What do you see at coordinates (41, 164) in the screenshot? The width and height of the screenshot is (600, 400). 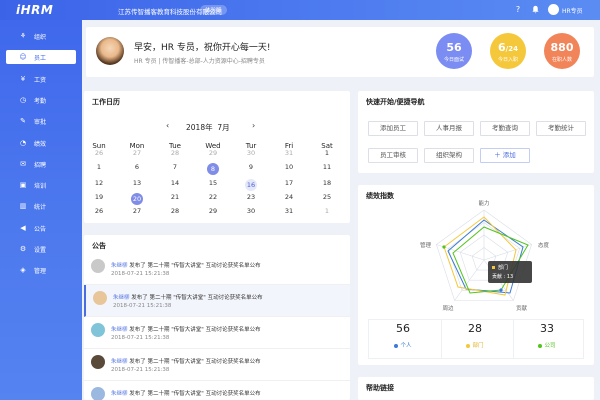 I see `sidebar-item: ✉ 招聘` at bounding box center [41, 164].